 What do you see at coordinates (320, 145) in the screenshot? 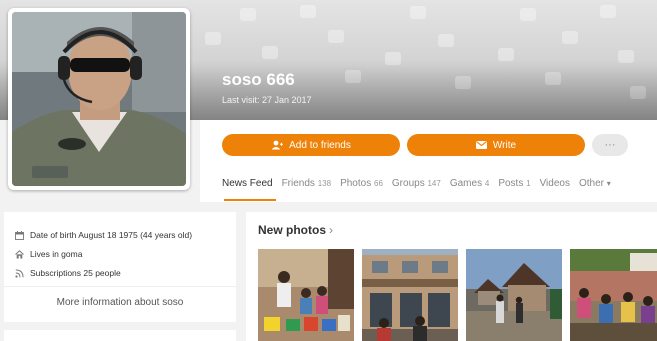
I see `add-to-friends-label: Add to friends` at bounding box center [320, 145].